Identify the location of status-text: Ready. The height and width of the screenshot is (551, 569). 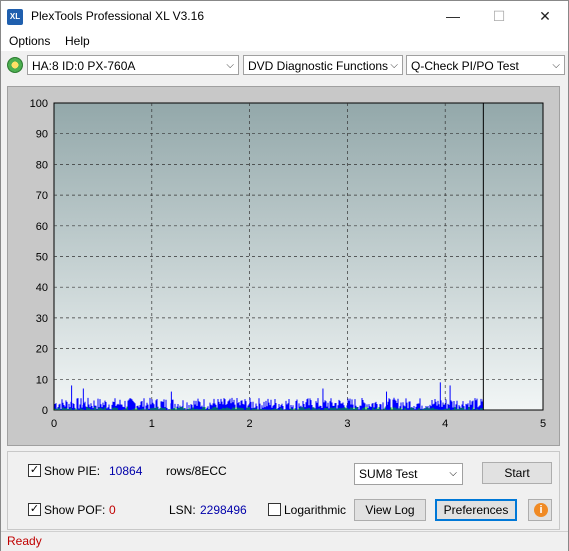
(24, 541).